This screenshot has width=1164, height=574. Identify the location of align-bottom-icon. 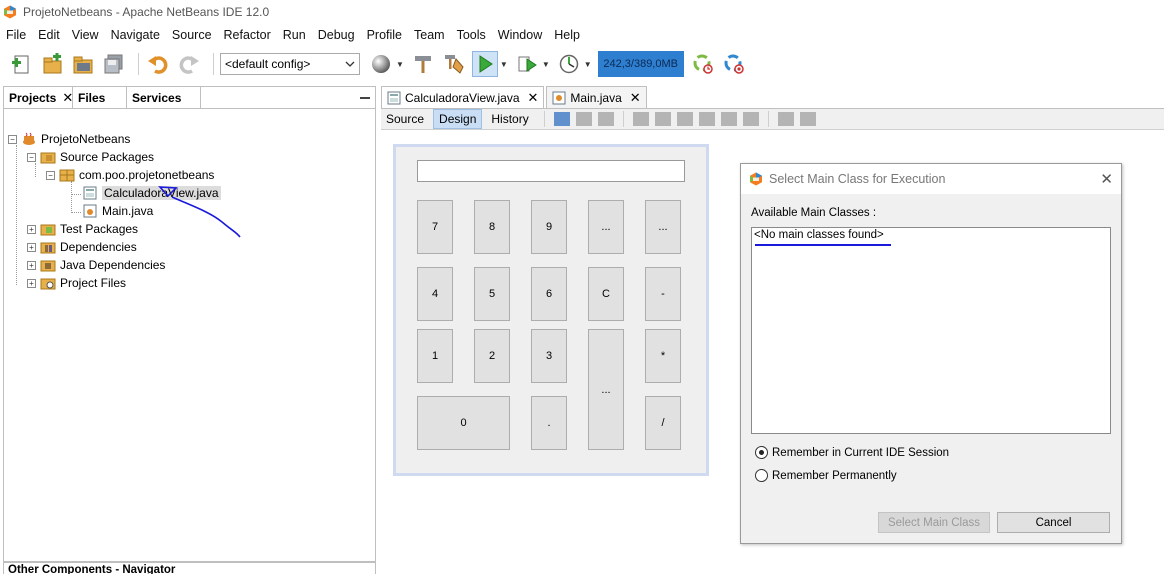
(728, 119).